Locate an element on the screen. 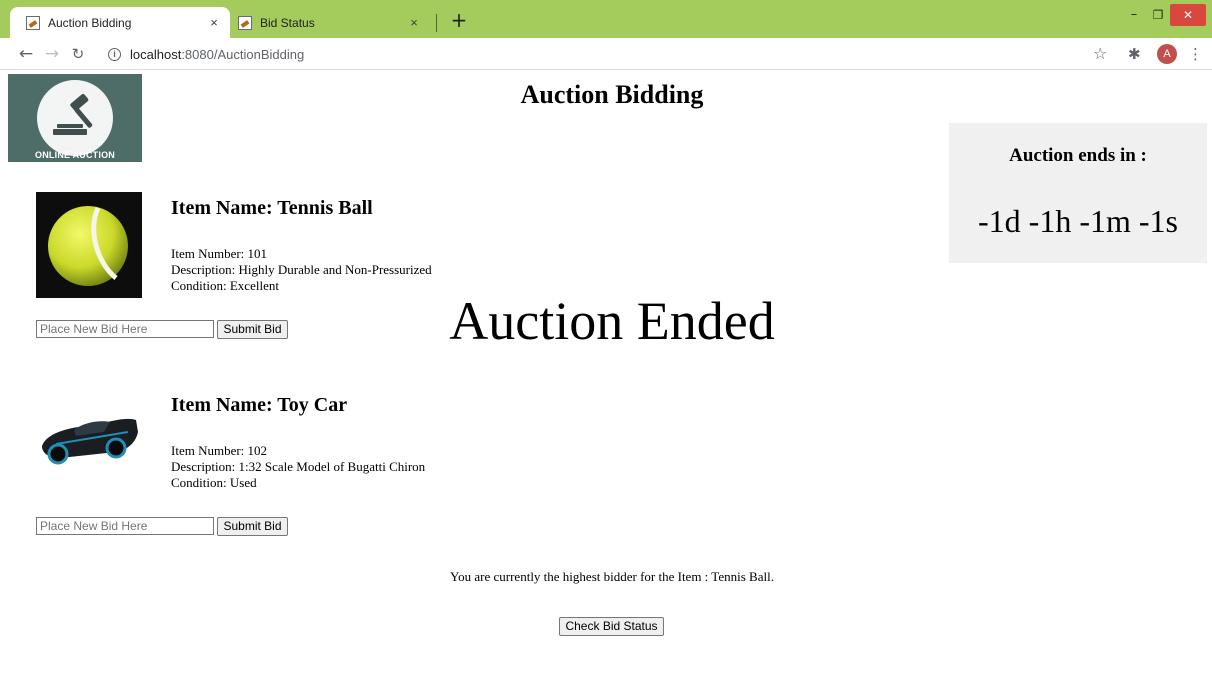  reload-icon: ↻ is located at coordinates (78, 54).